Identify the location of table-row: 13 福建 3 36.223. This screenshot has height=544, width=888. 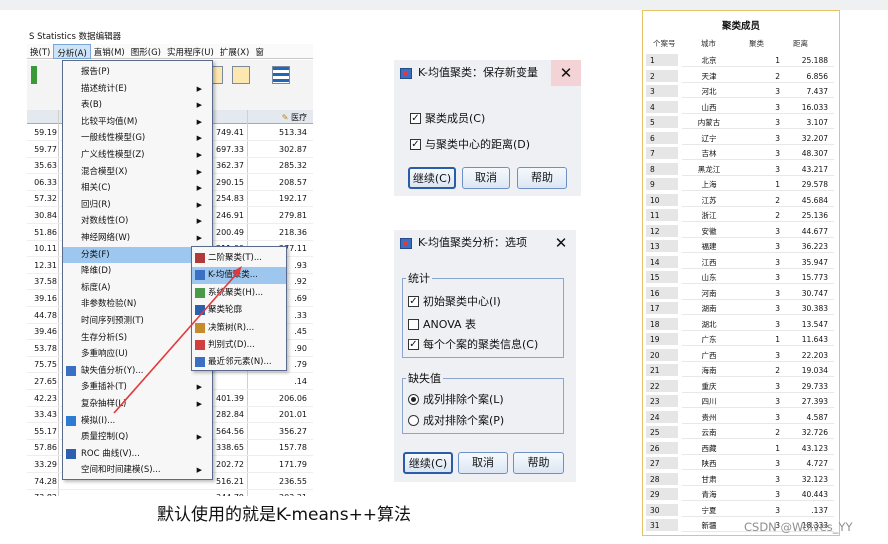
(740, 247).